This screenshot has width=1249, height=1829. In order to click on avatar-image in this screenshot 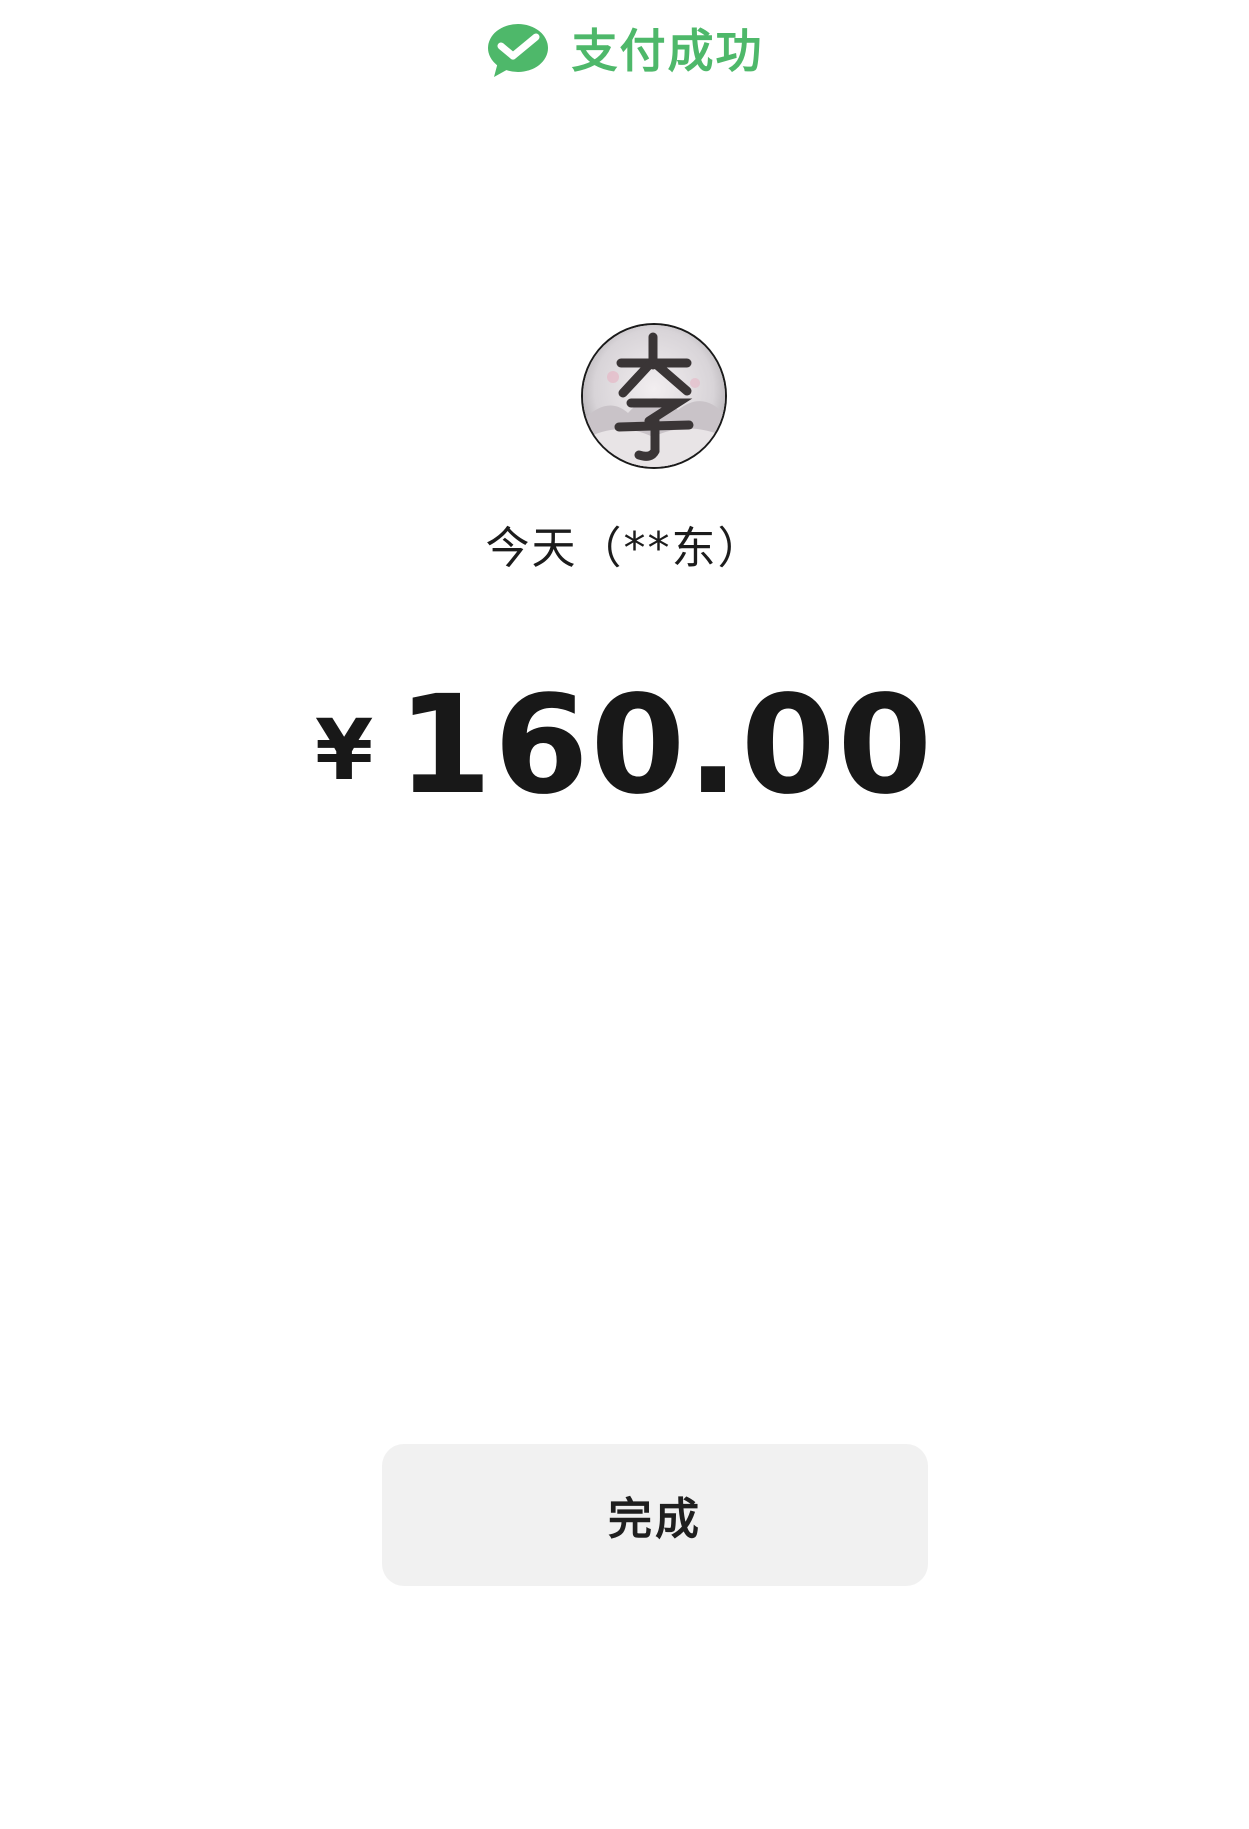, I will do `click(654, 396)`.